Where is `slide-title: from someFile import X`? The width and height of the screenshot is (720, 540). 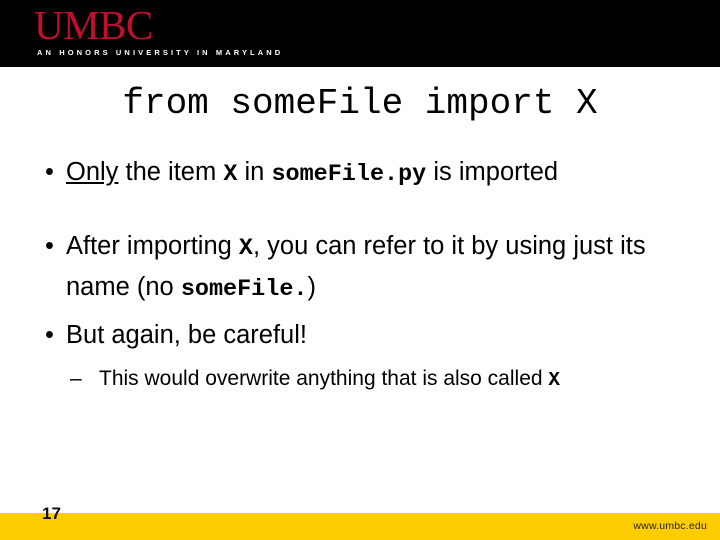
slide-title: from someFile import X is located at coordinates (360, 103).